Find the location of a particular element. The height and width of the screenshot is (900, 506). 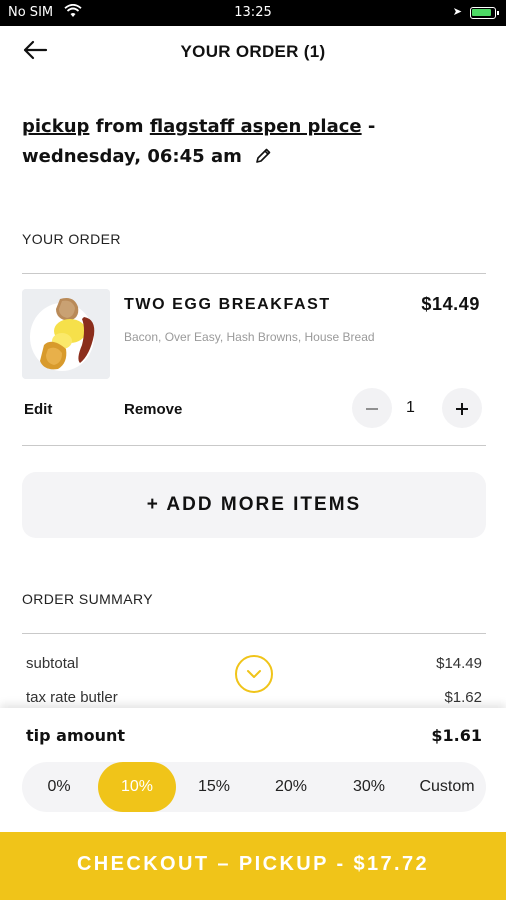

header: YOUR ORDER (1) is located at coordinates (253, 52).